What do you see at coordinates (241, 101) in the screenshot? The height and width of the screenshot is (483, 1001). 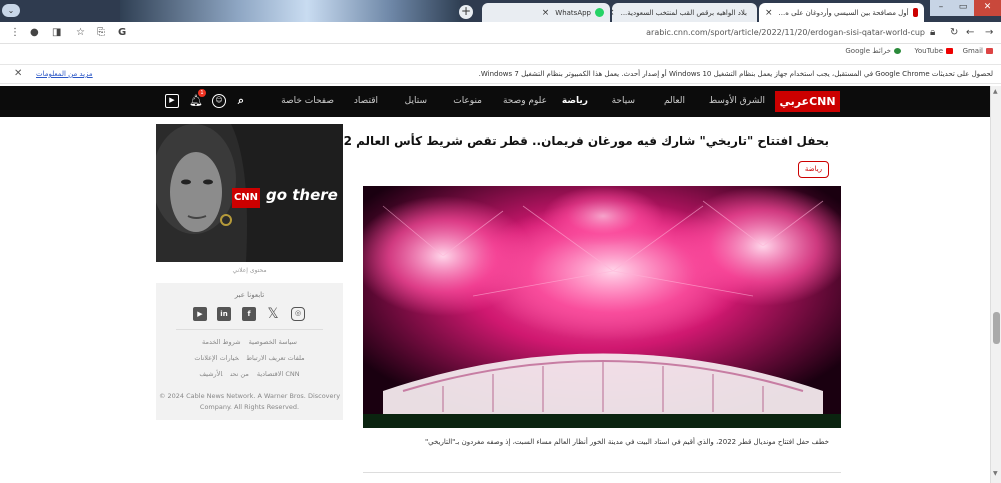 I see `search-icon: ⌕` at bounding box center [241, 101].